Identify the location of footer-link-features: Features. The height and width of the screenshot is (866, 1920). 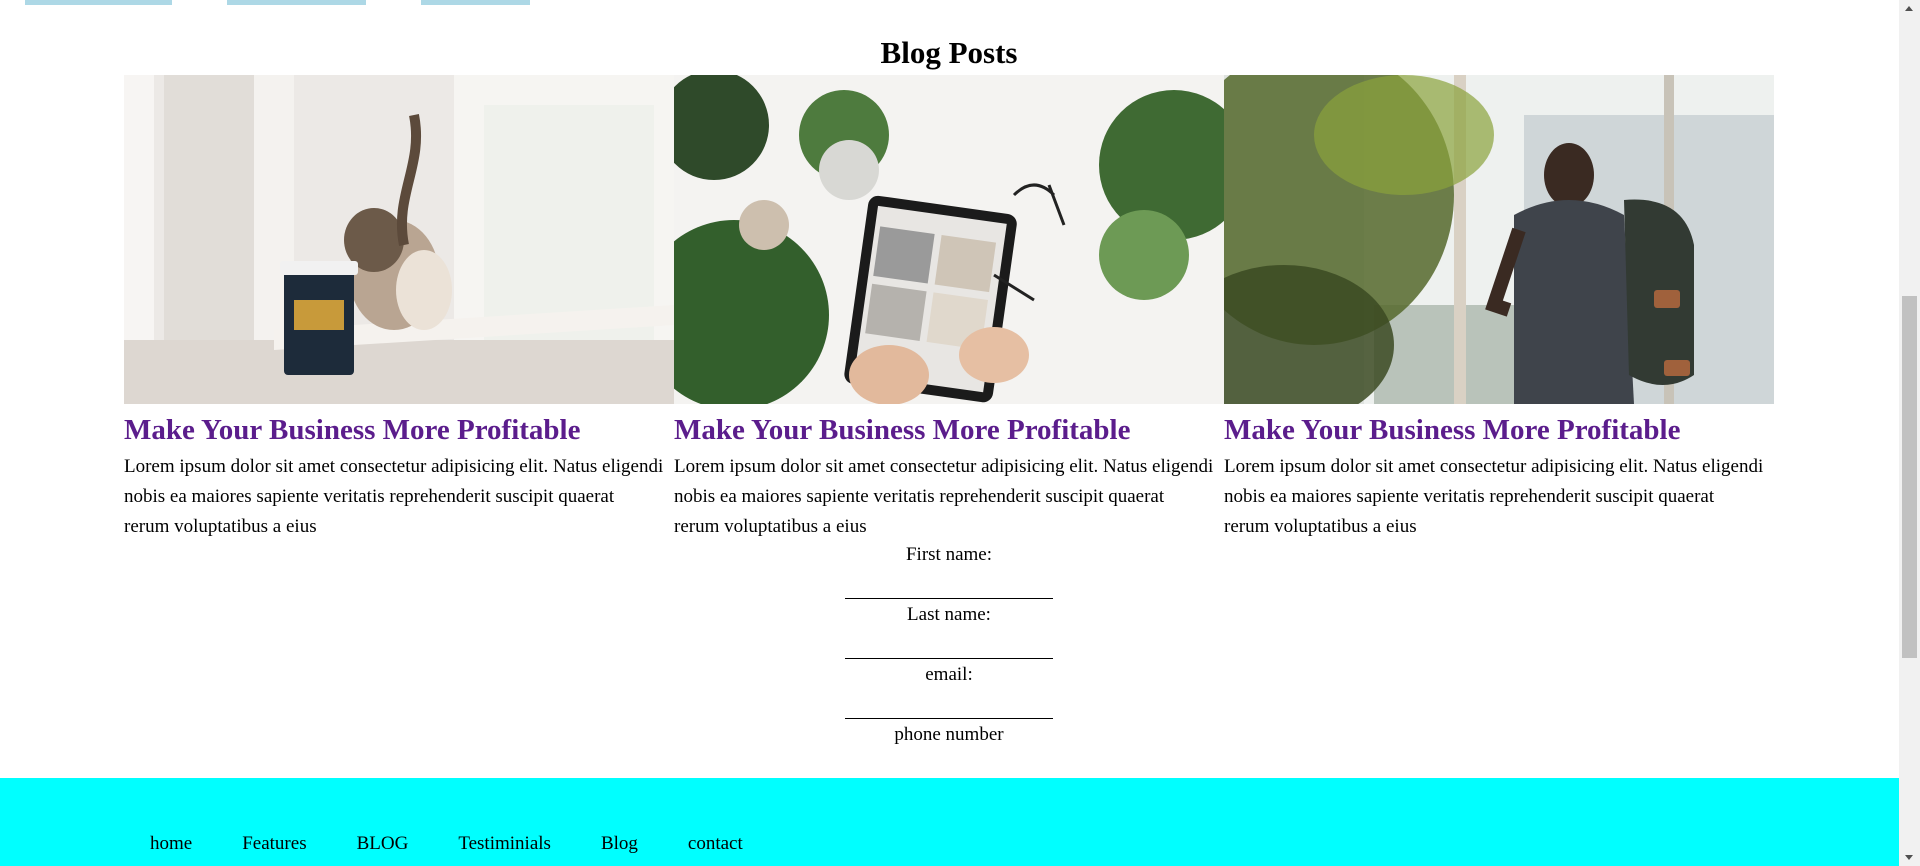
(274, 844).